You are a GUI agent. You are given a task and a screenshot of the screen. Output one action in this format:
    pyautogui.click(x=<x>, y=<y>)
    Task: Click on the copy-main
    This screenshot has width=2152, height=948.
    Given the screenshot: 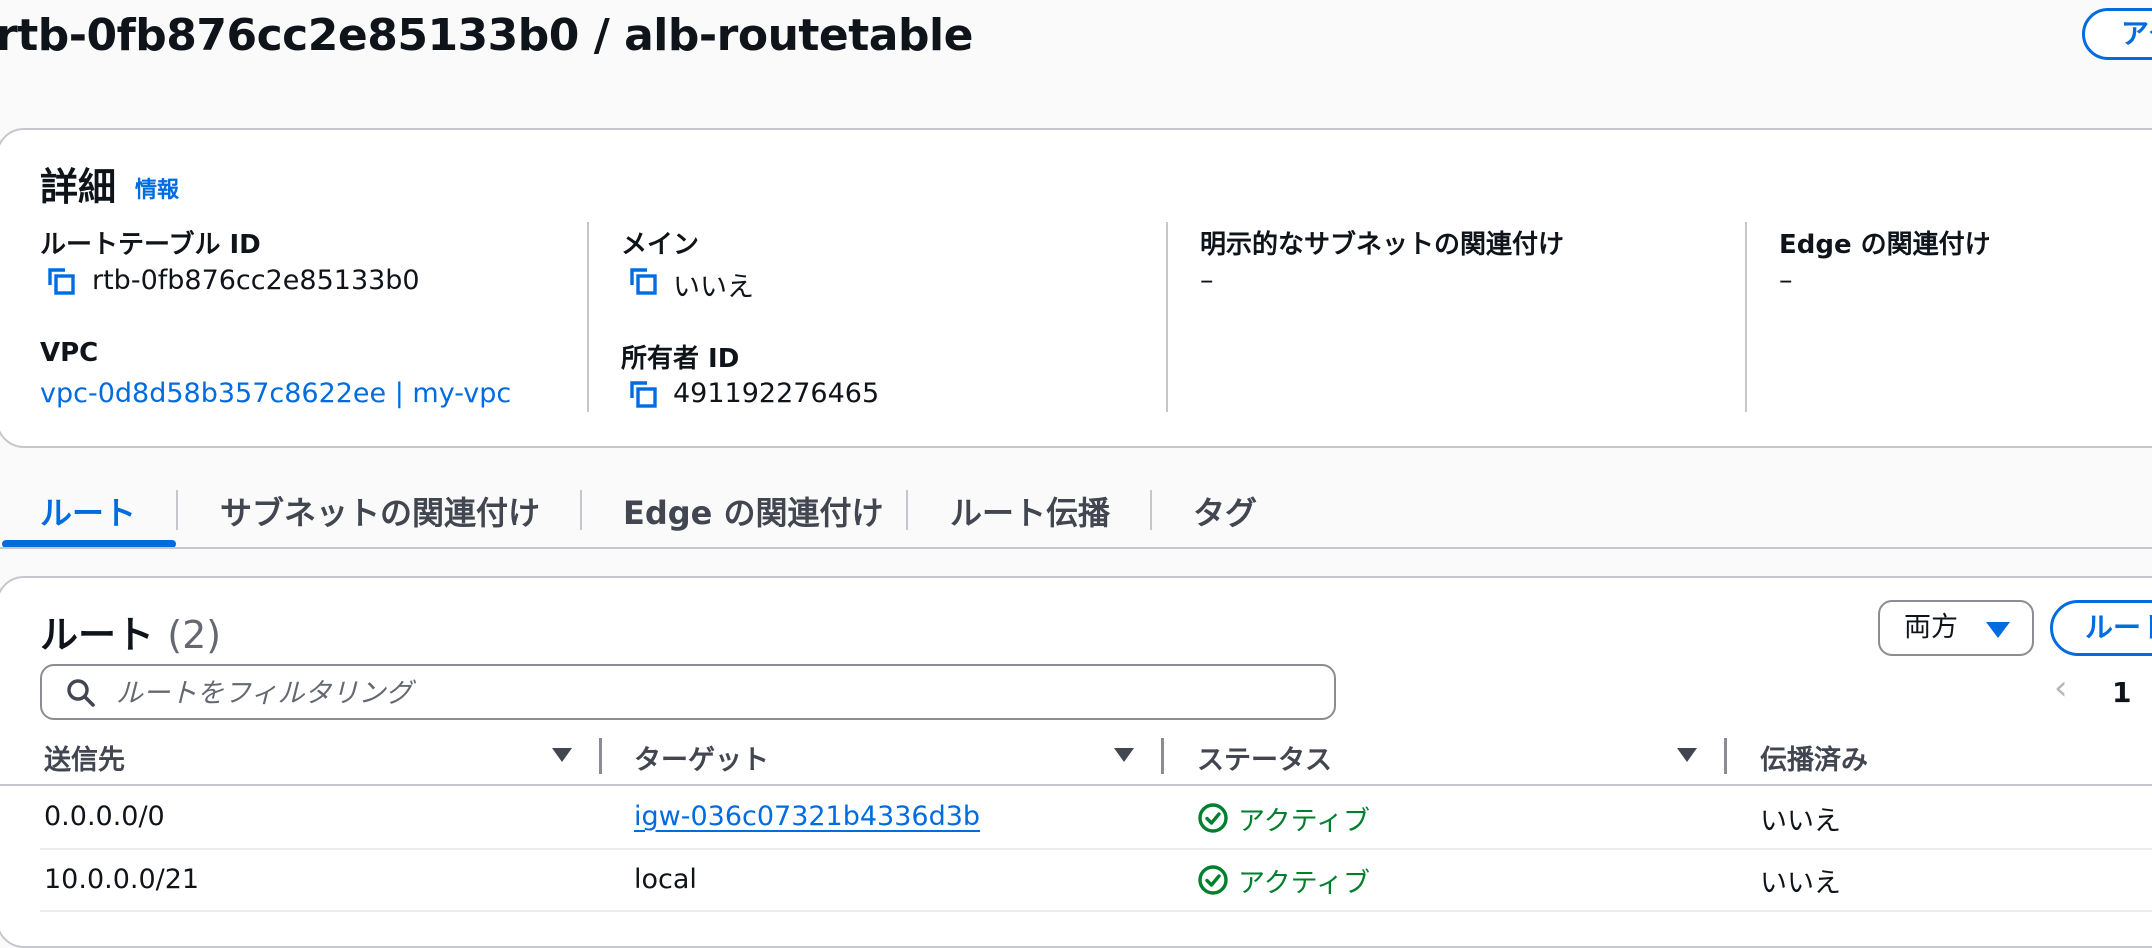 What is the action you would take?
    pyautogui.click(x=643, y=283)
    